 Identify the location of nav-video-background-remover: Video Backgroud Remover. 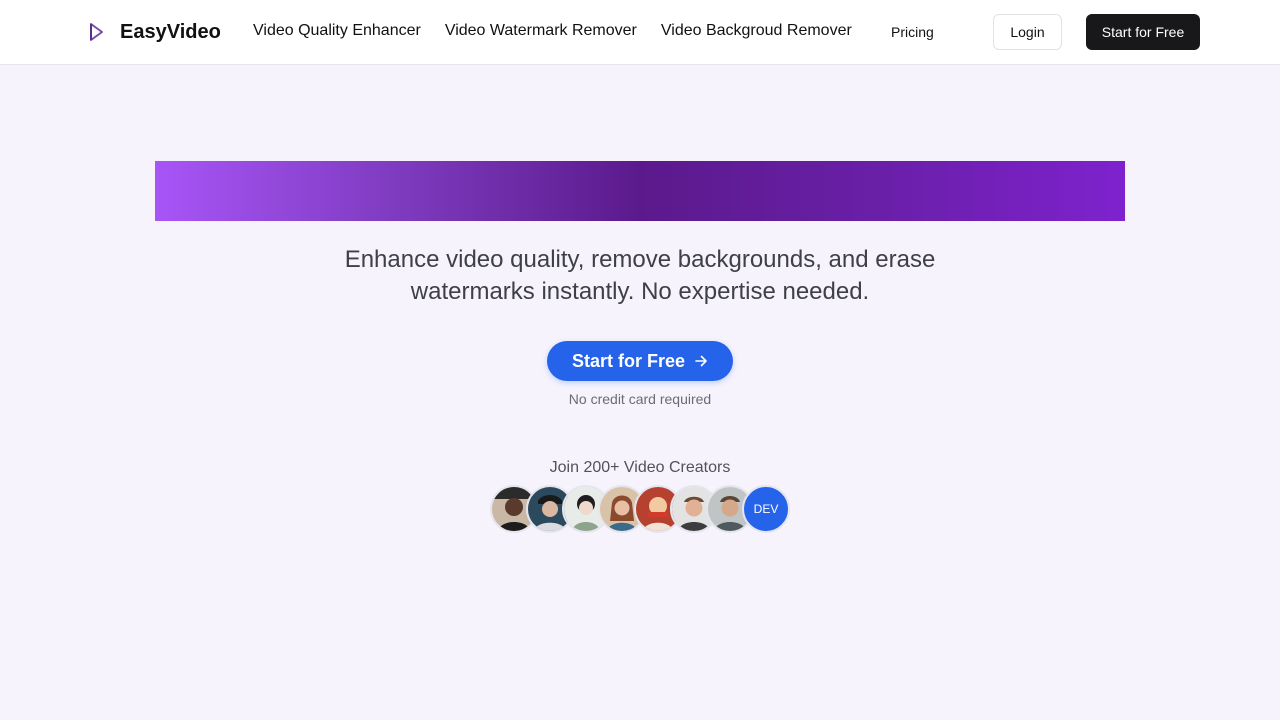
(756, 31).